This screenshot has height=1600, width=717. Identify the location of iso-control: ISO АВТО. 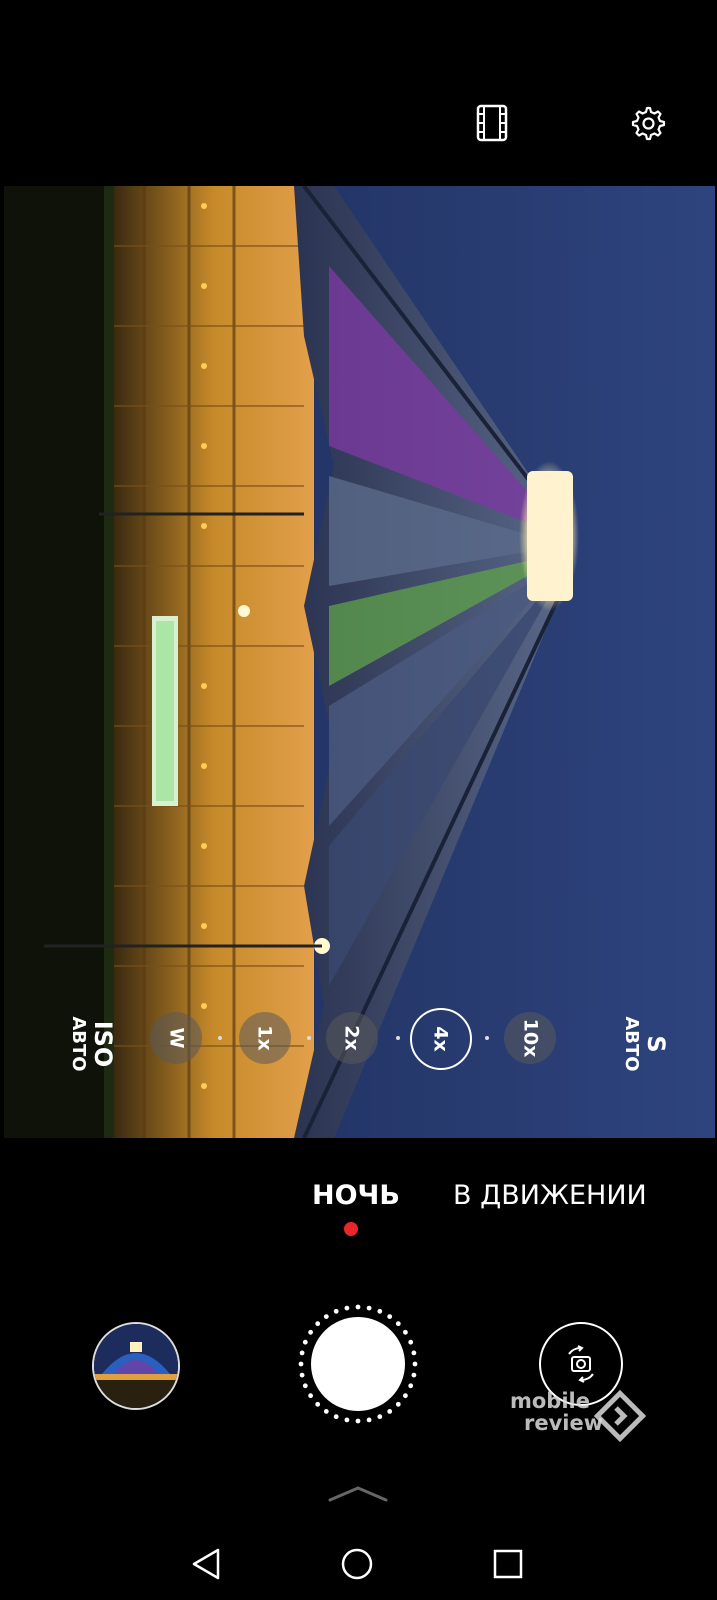
(87, 1044).